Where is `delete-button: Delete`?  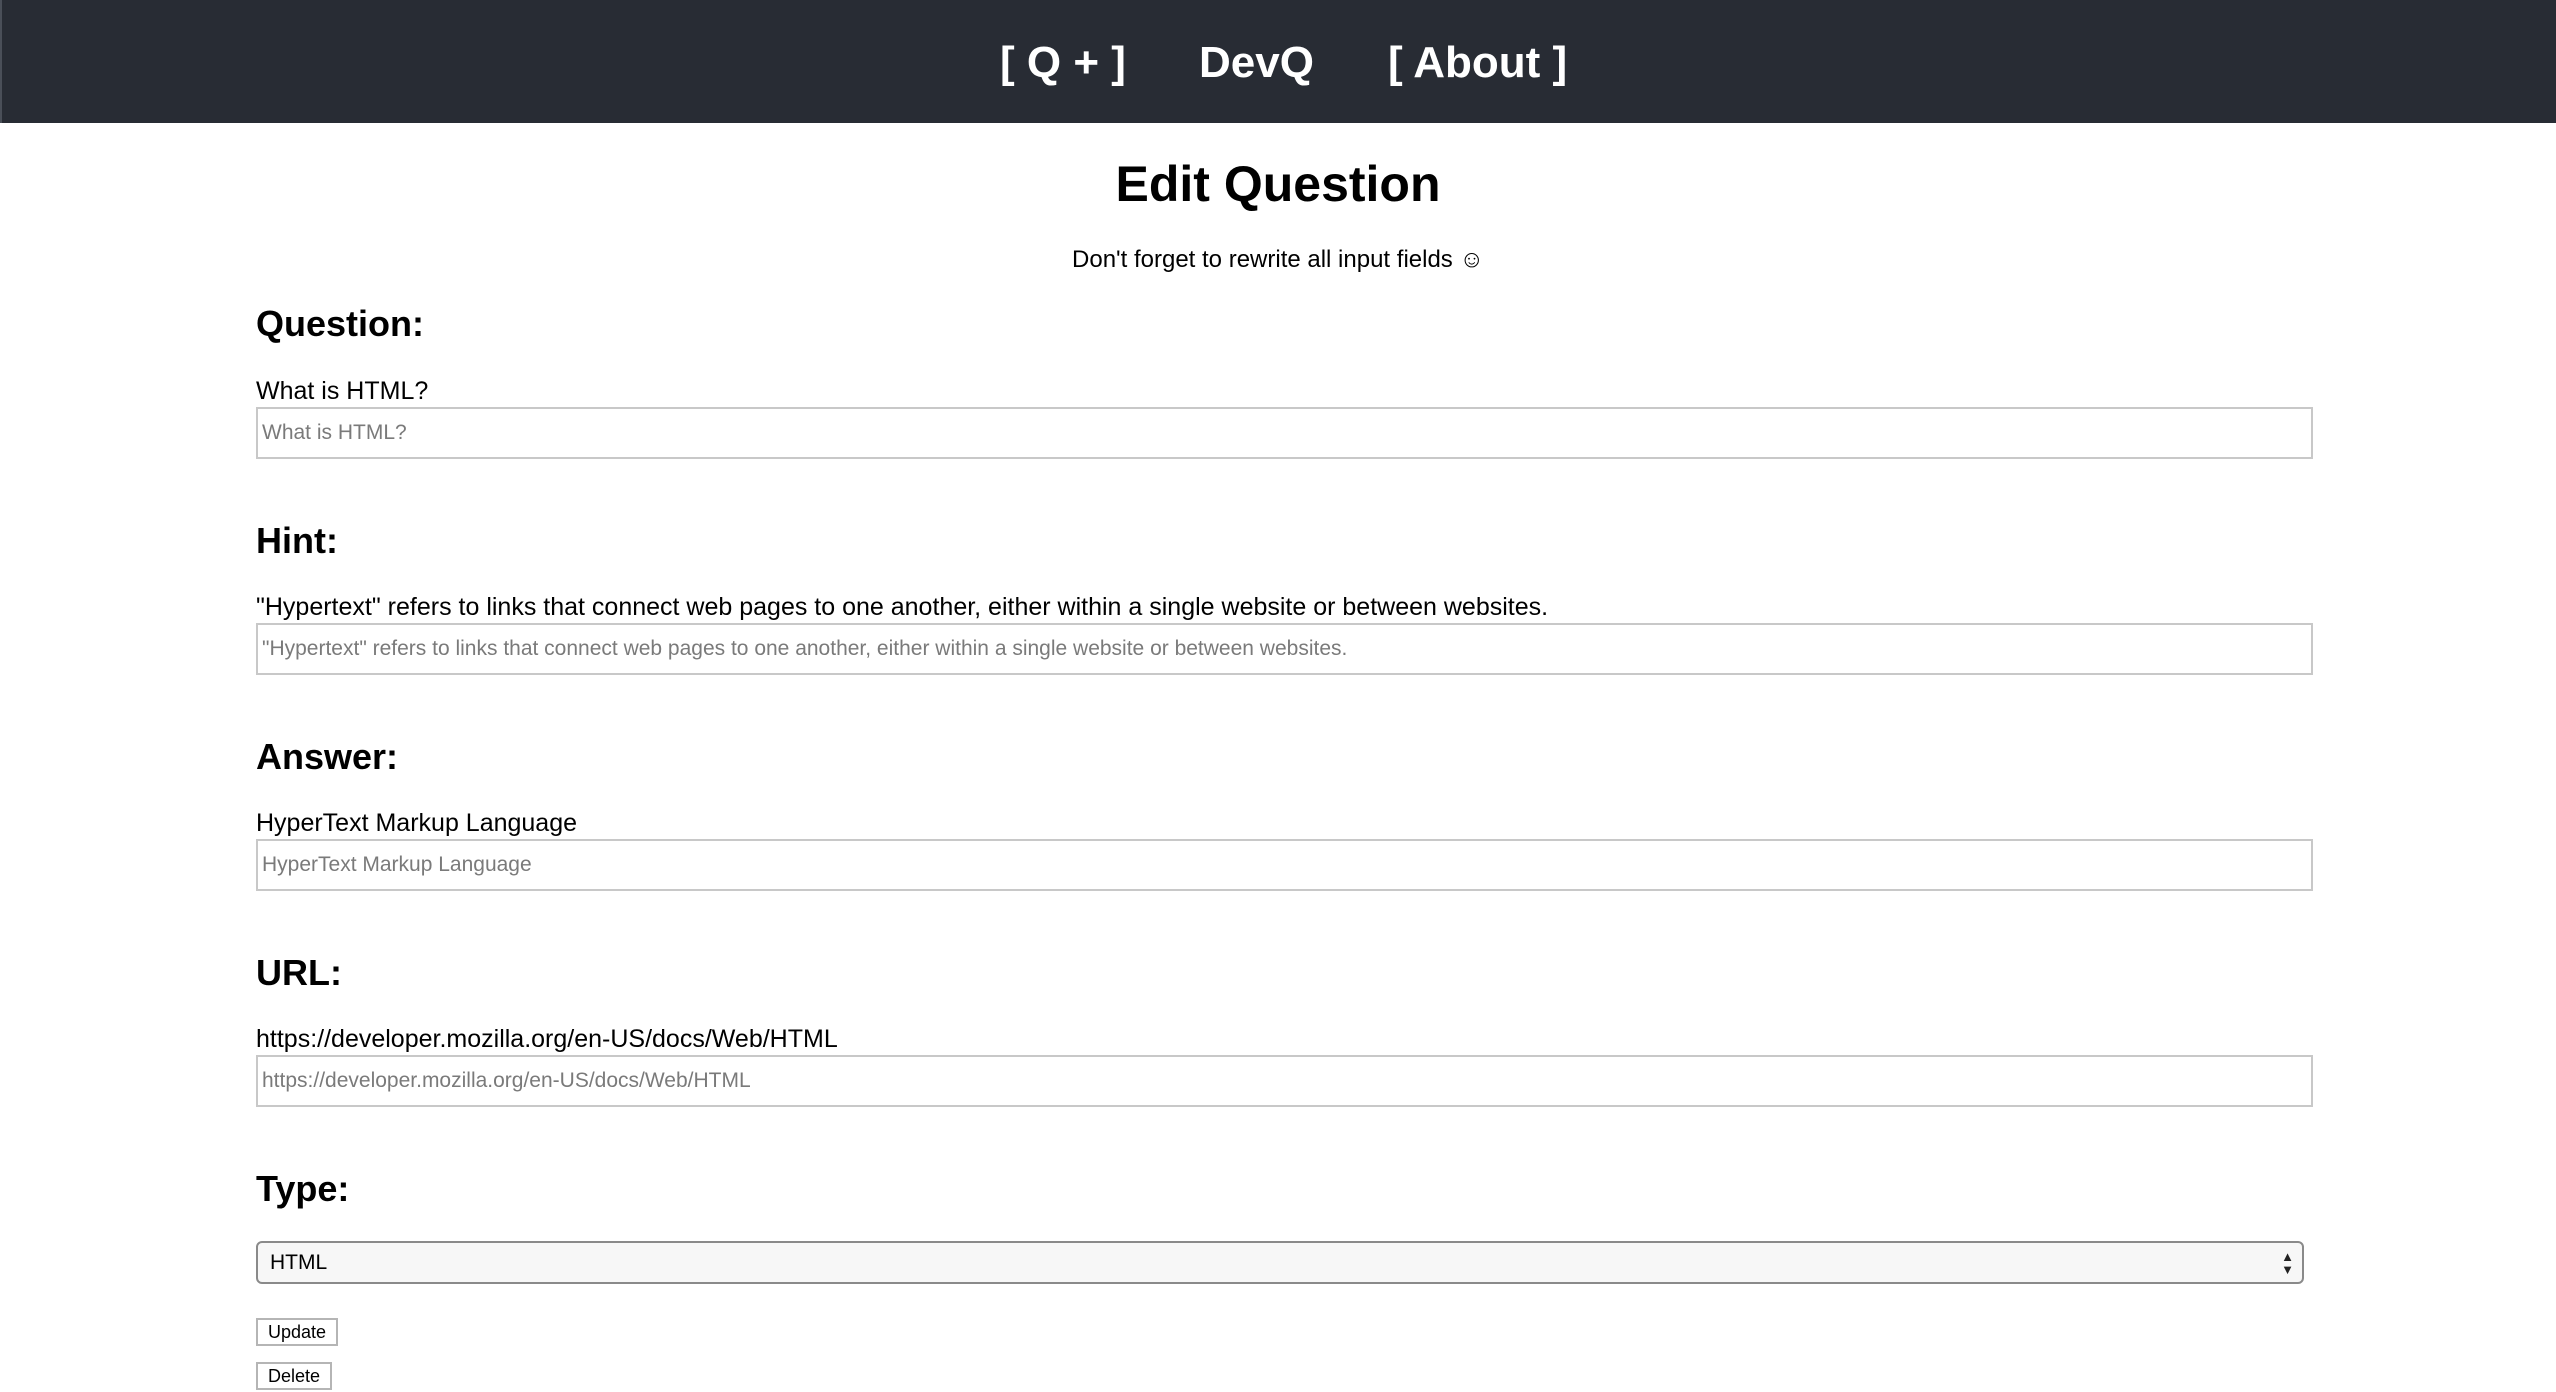 delete-button: Delete is located at coordinates (294, 1376).